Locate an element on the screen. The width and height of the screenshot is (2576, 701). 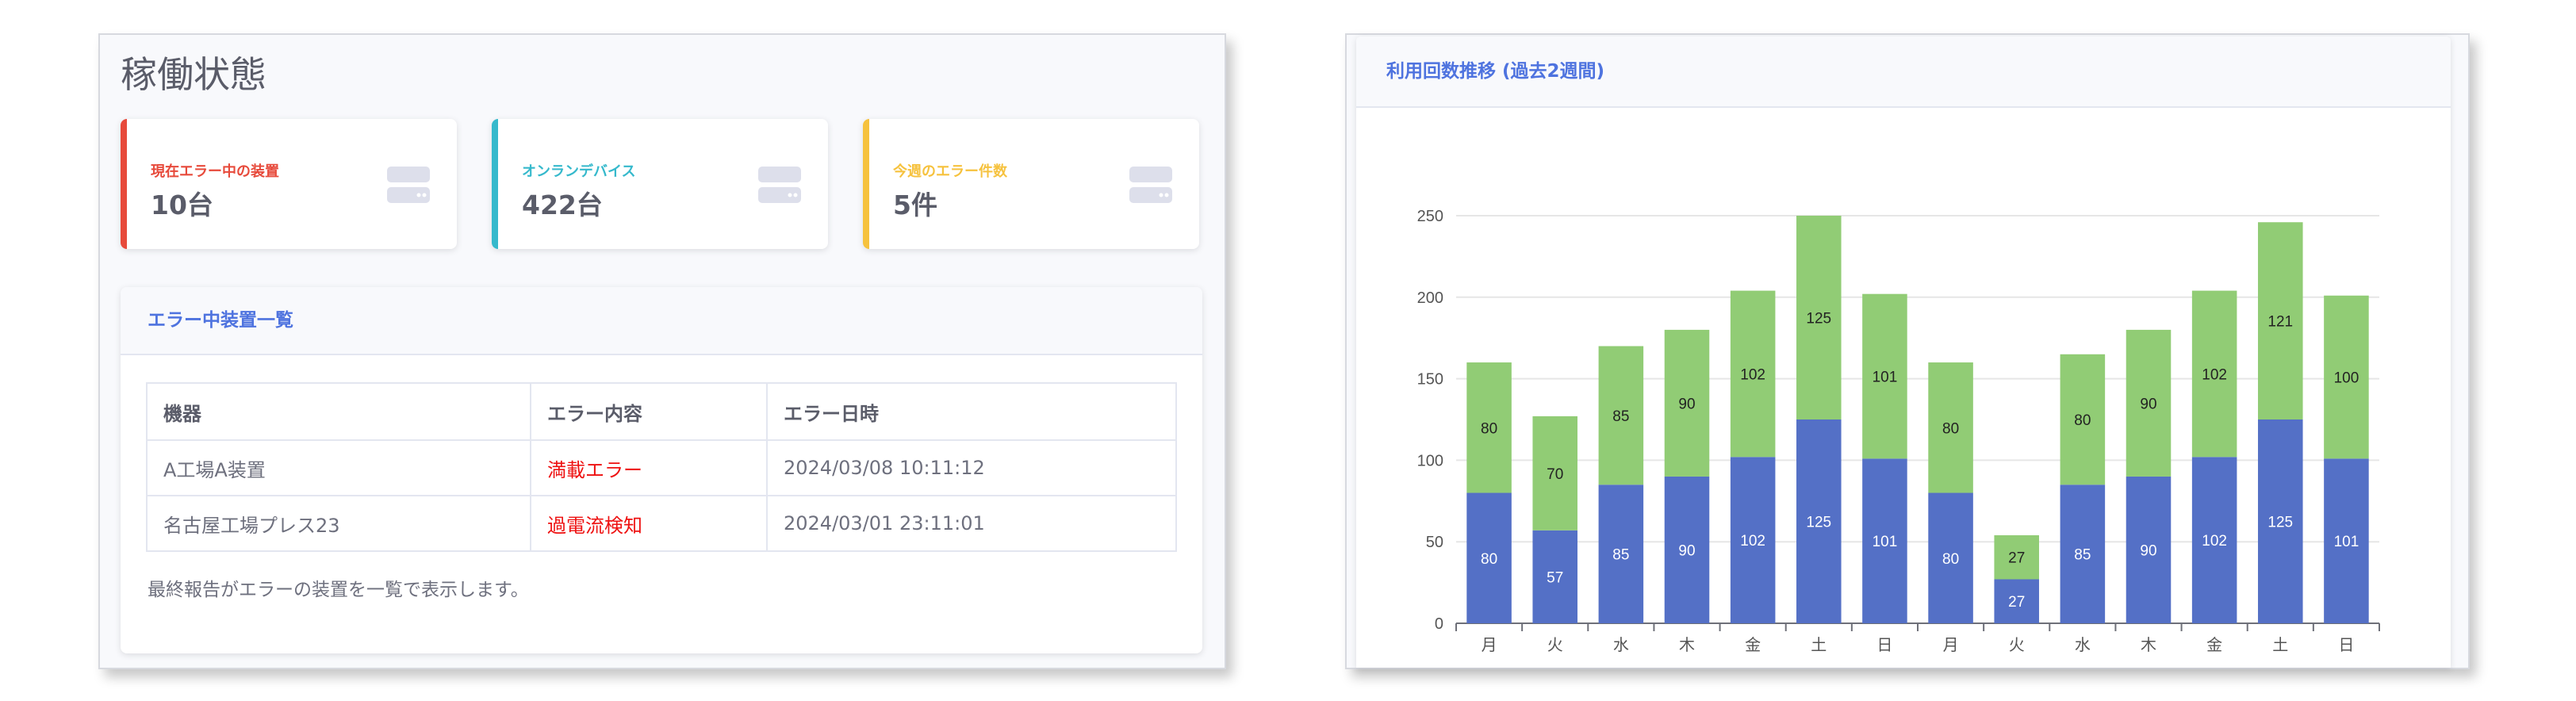
chart-header: 利用回数推移 (過去2週間) is located at coordinates (1904, 72).